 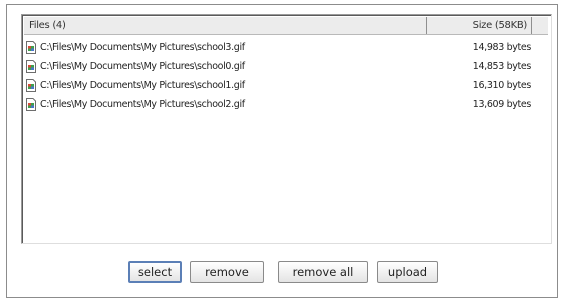 I want to click on file-size: 16,310 bytes, so click(x=502, y=85).